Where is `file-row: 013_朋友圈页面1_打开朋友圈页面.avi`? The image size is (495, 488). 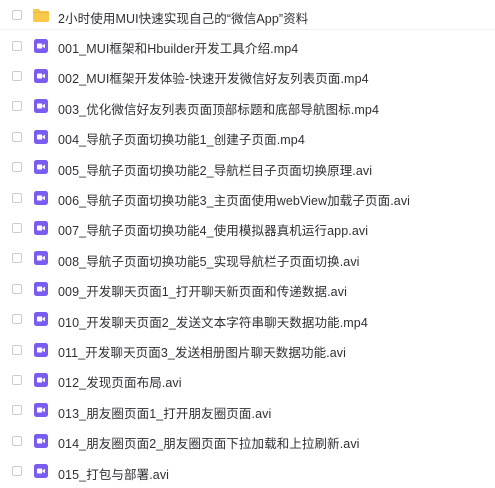 file-row: 013_朋友圈页面1_打开朋友圈页面.avi is located at coordinates (247, 410).